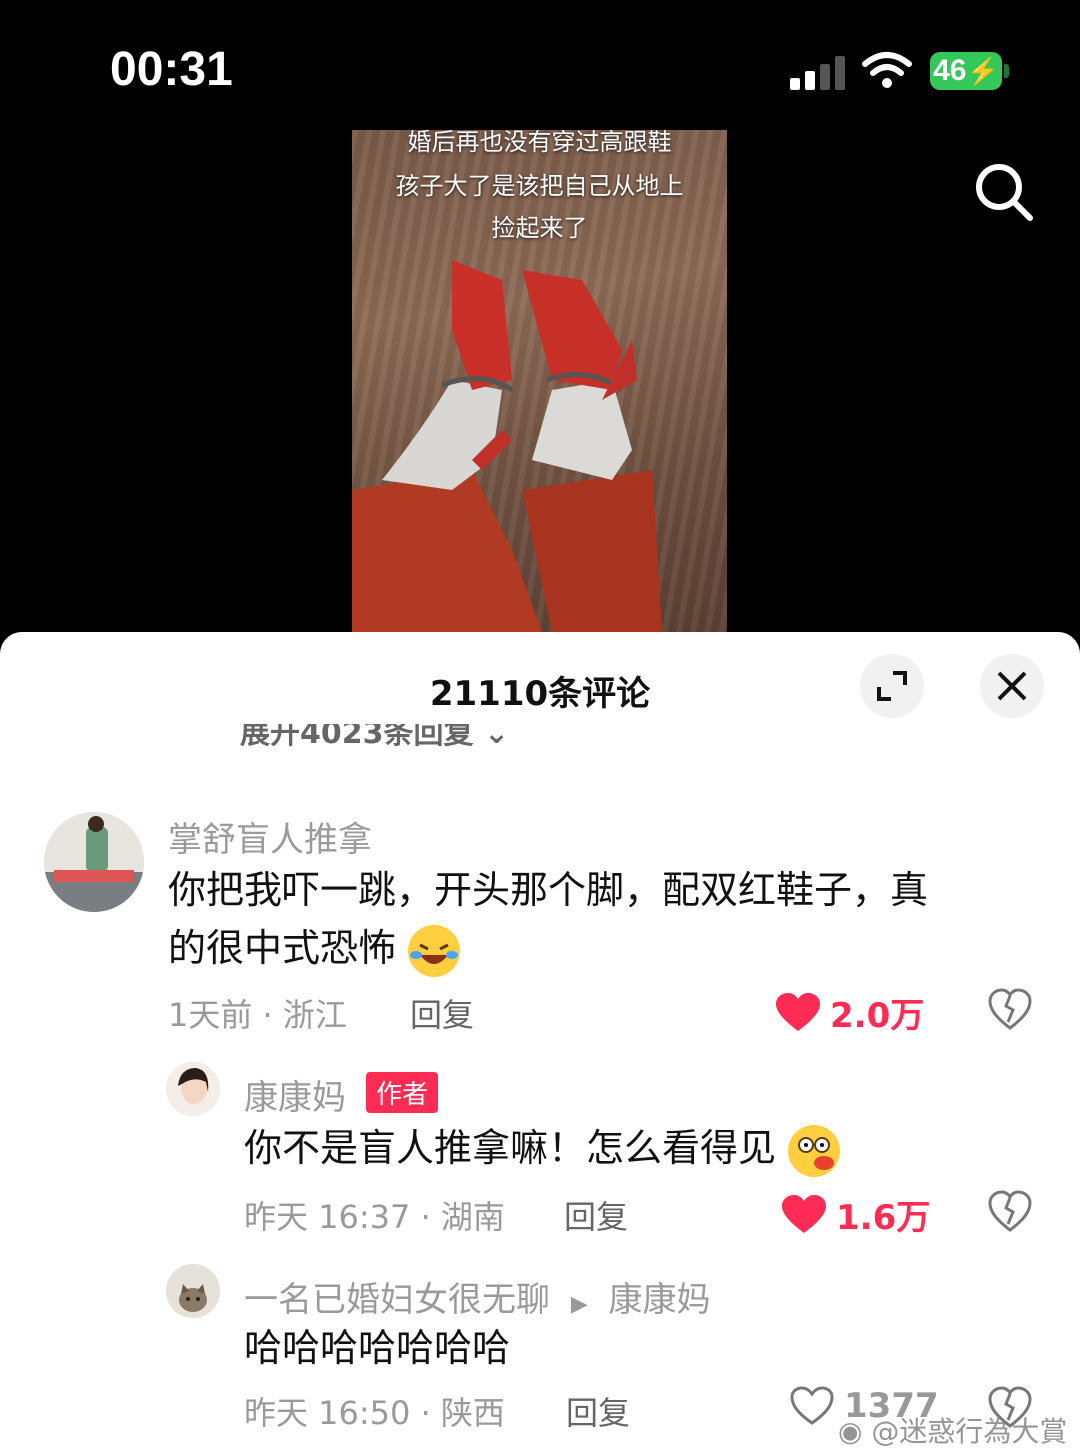  I want to click on battery-indicator: 46 ⚡, so click(966, 71).